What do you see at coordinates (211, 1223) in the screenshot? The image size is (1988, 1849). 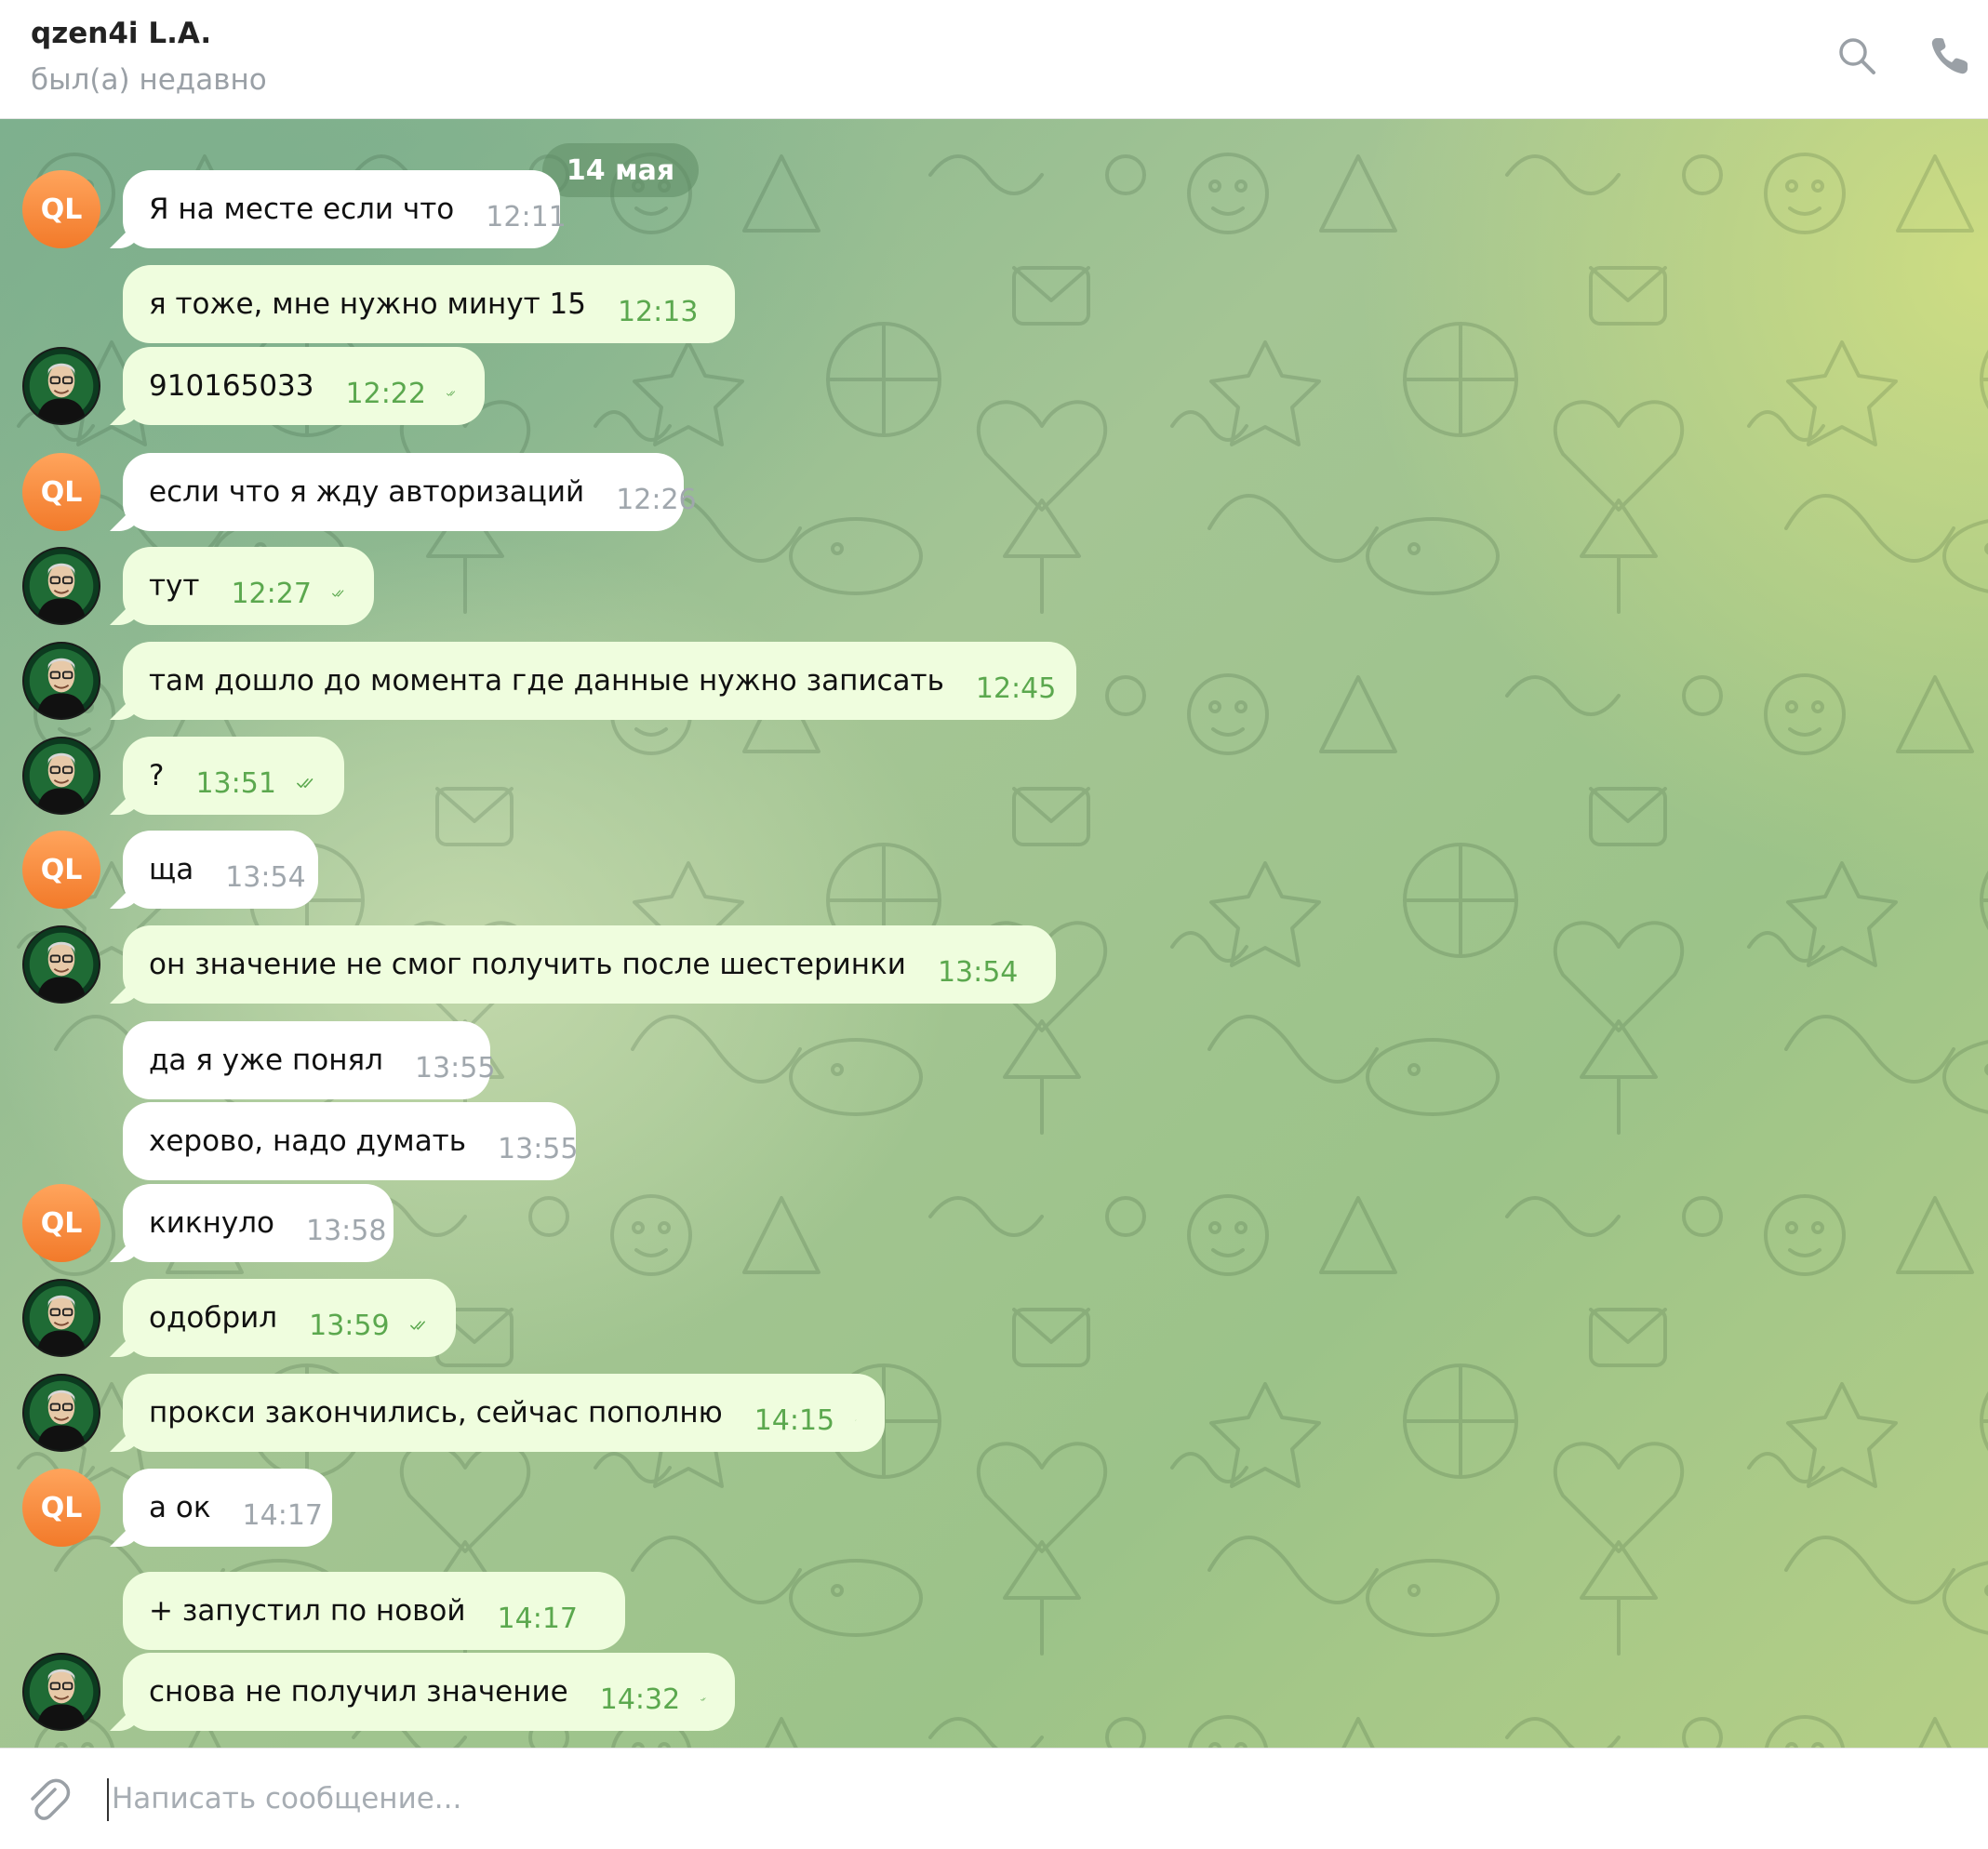 I see `message-text: кикнуло` at bounding box center [211, 1223].